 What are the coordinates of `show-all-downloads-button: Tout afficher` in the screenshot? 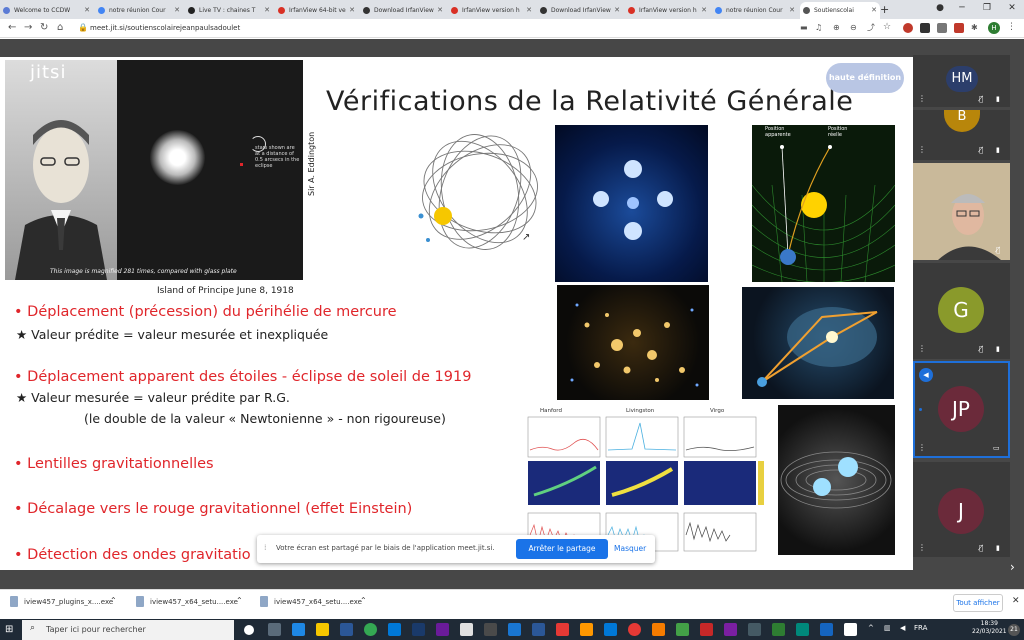 It's located at (978, 603).